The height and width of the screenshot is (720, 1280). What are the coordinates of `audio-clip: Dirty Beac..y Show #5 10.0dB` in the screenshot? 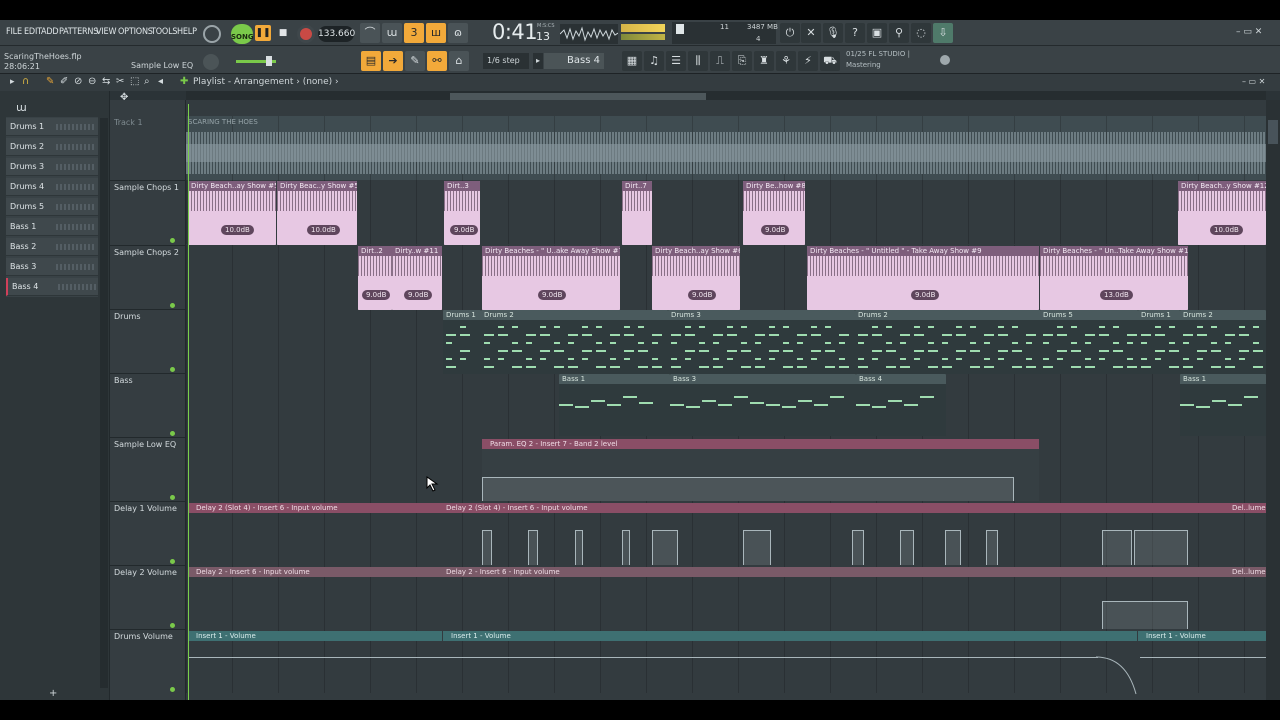 It's located at (317, 213).